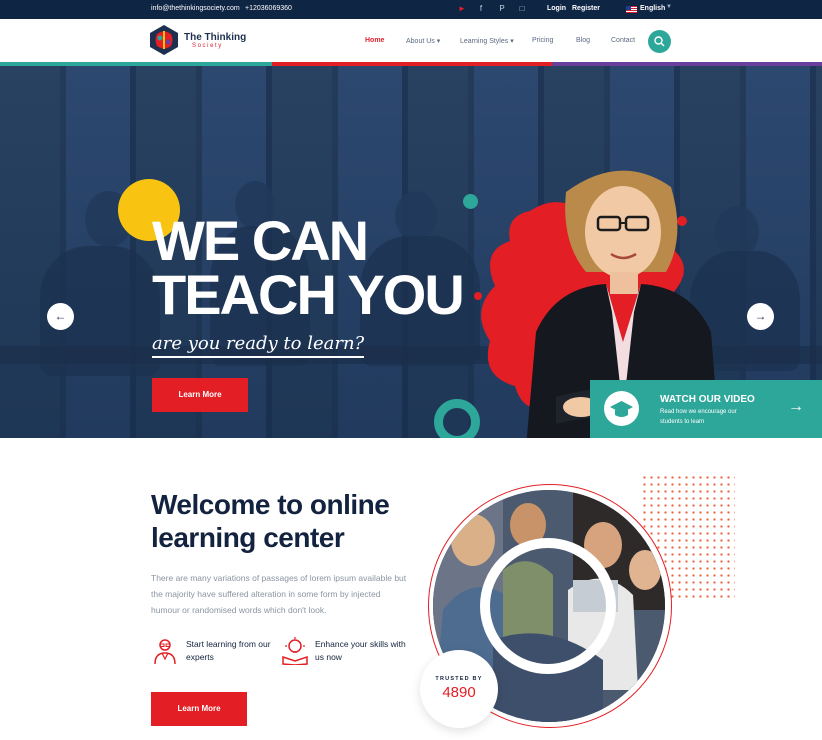 This screenshot has width=822, height=740. I want to click on language-selector: English, so click(652, 8).